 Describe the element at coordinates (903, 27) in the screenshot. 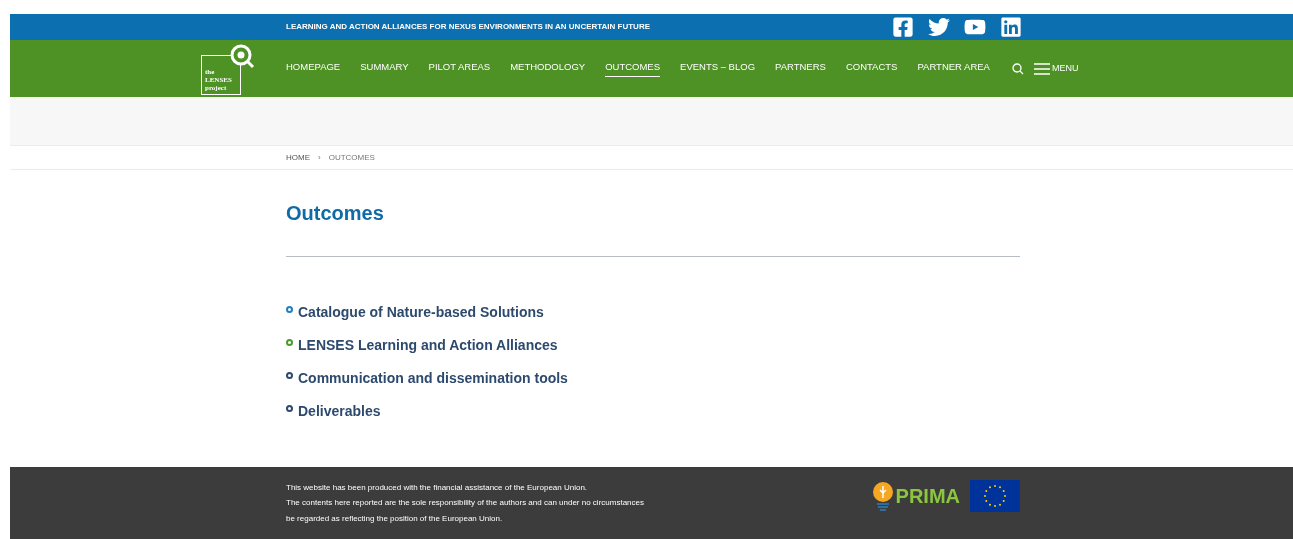

I see `facebook-icon` at that location.